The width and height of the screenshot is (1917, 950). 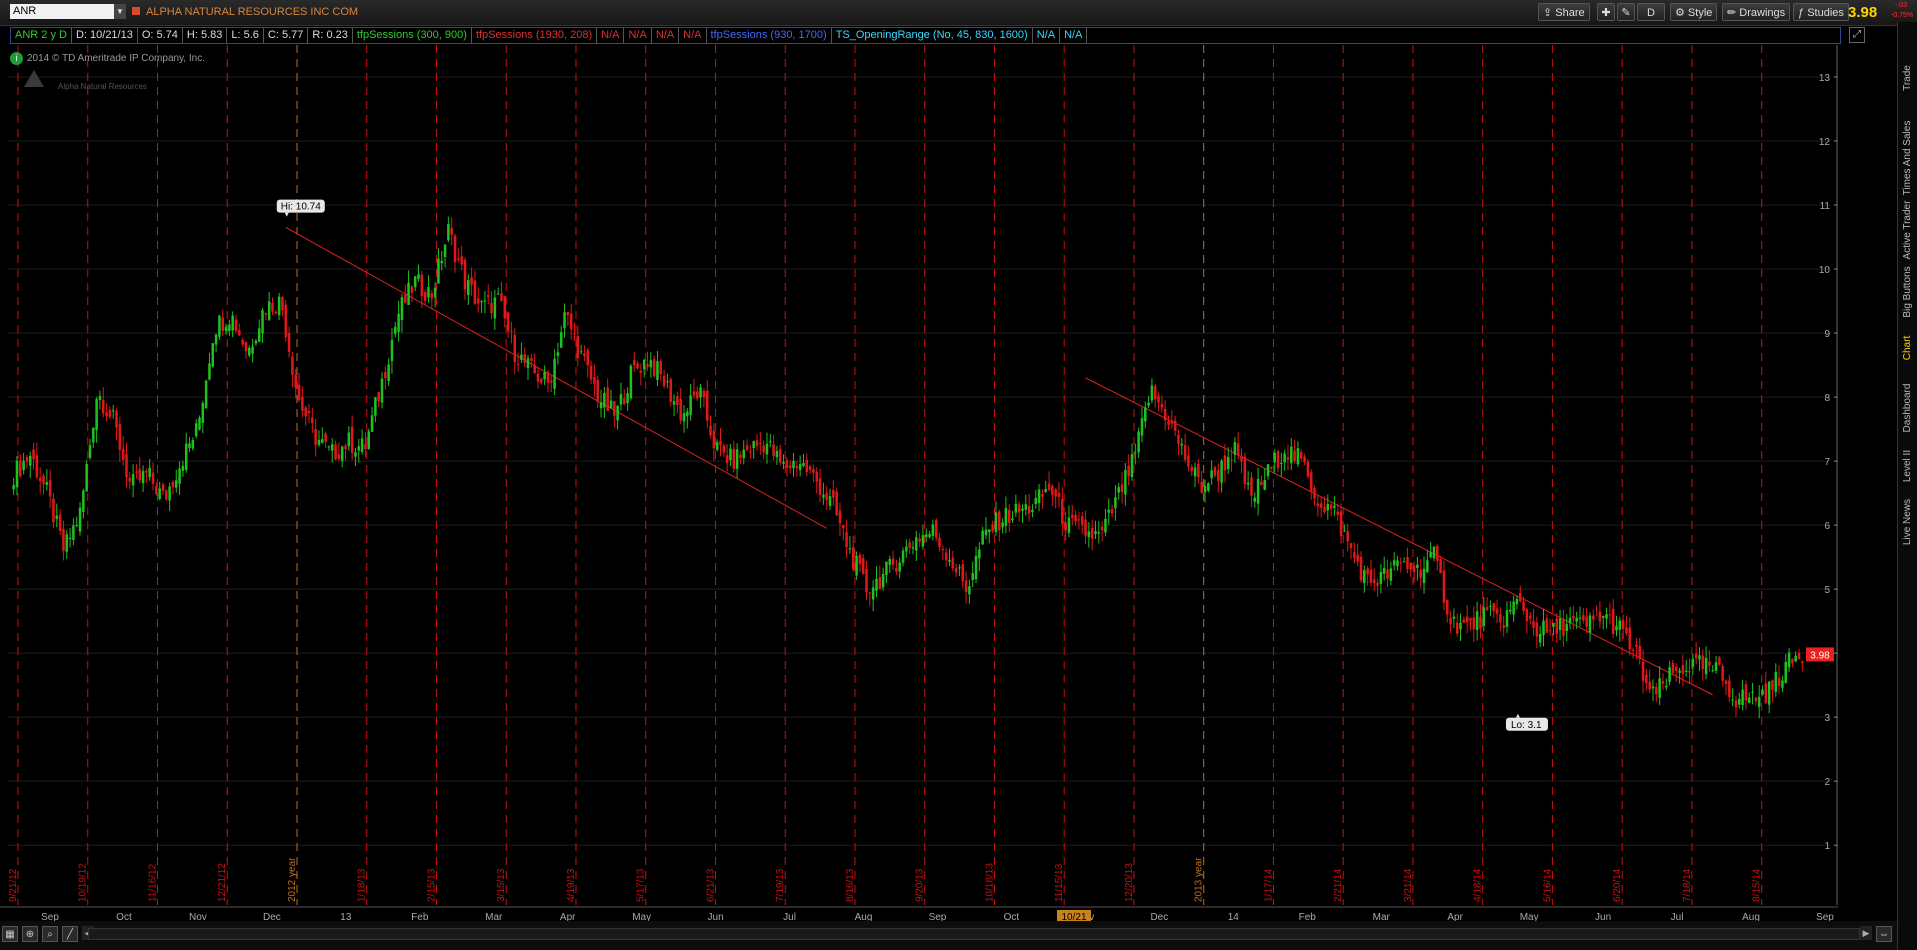 I want to click on draw-line-icon: ╱, so click(x=70, y=934).